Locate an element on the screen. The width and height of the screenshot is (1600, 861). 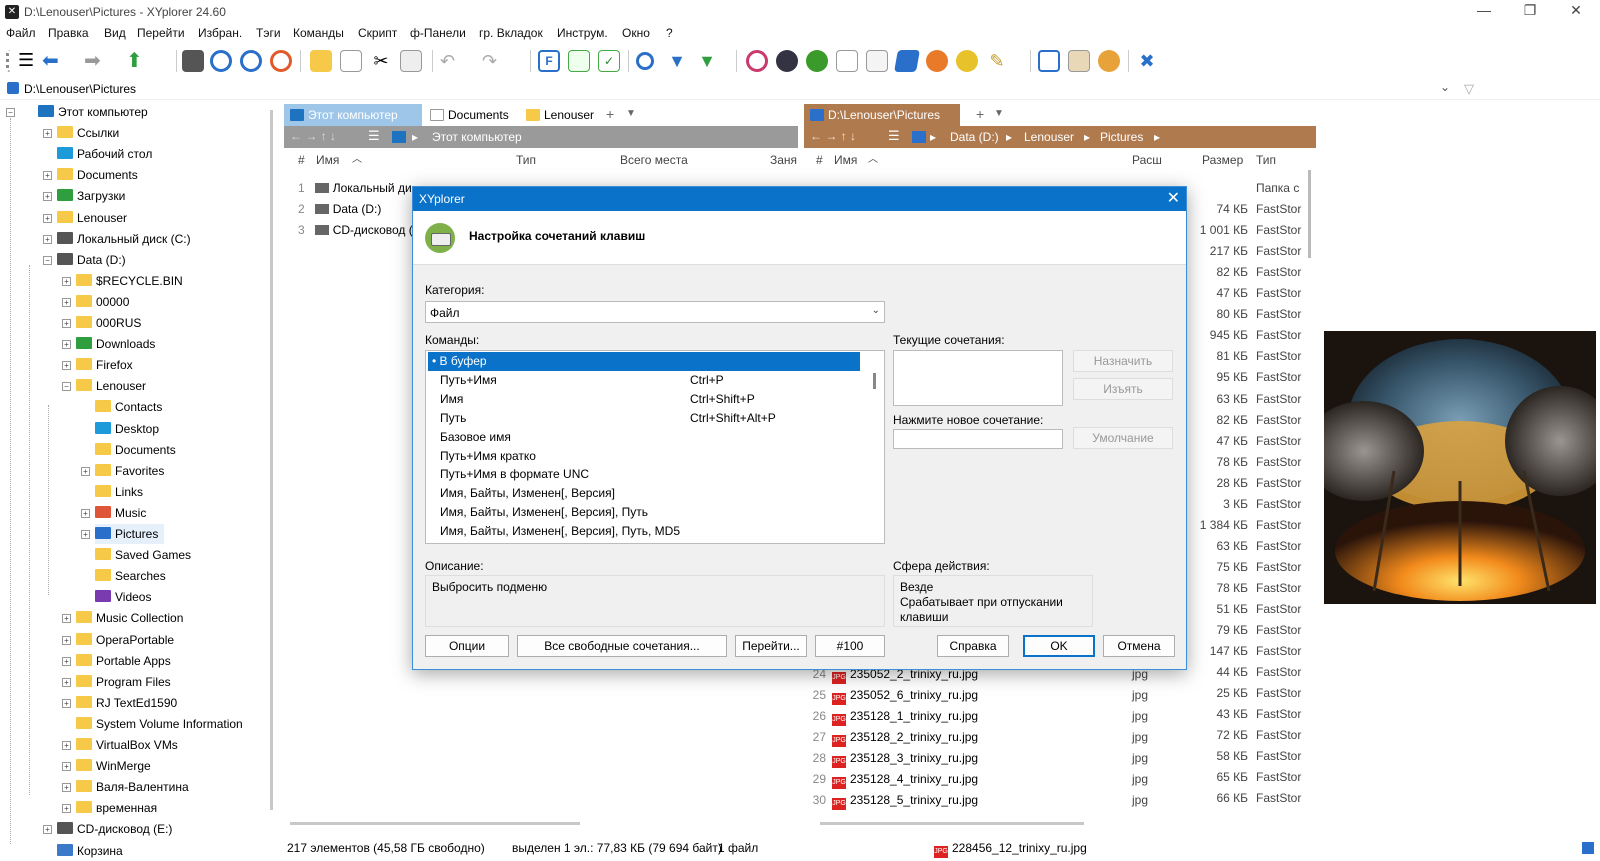
tree-item: Рабочий стол is located at coordinates (104, 154).